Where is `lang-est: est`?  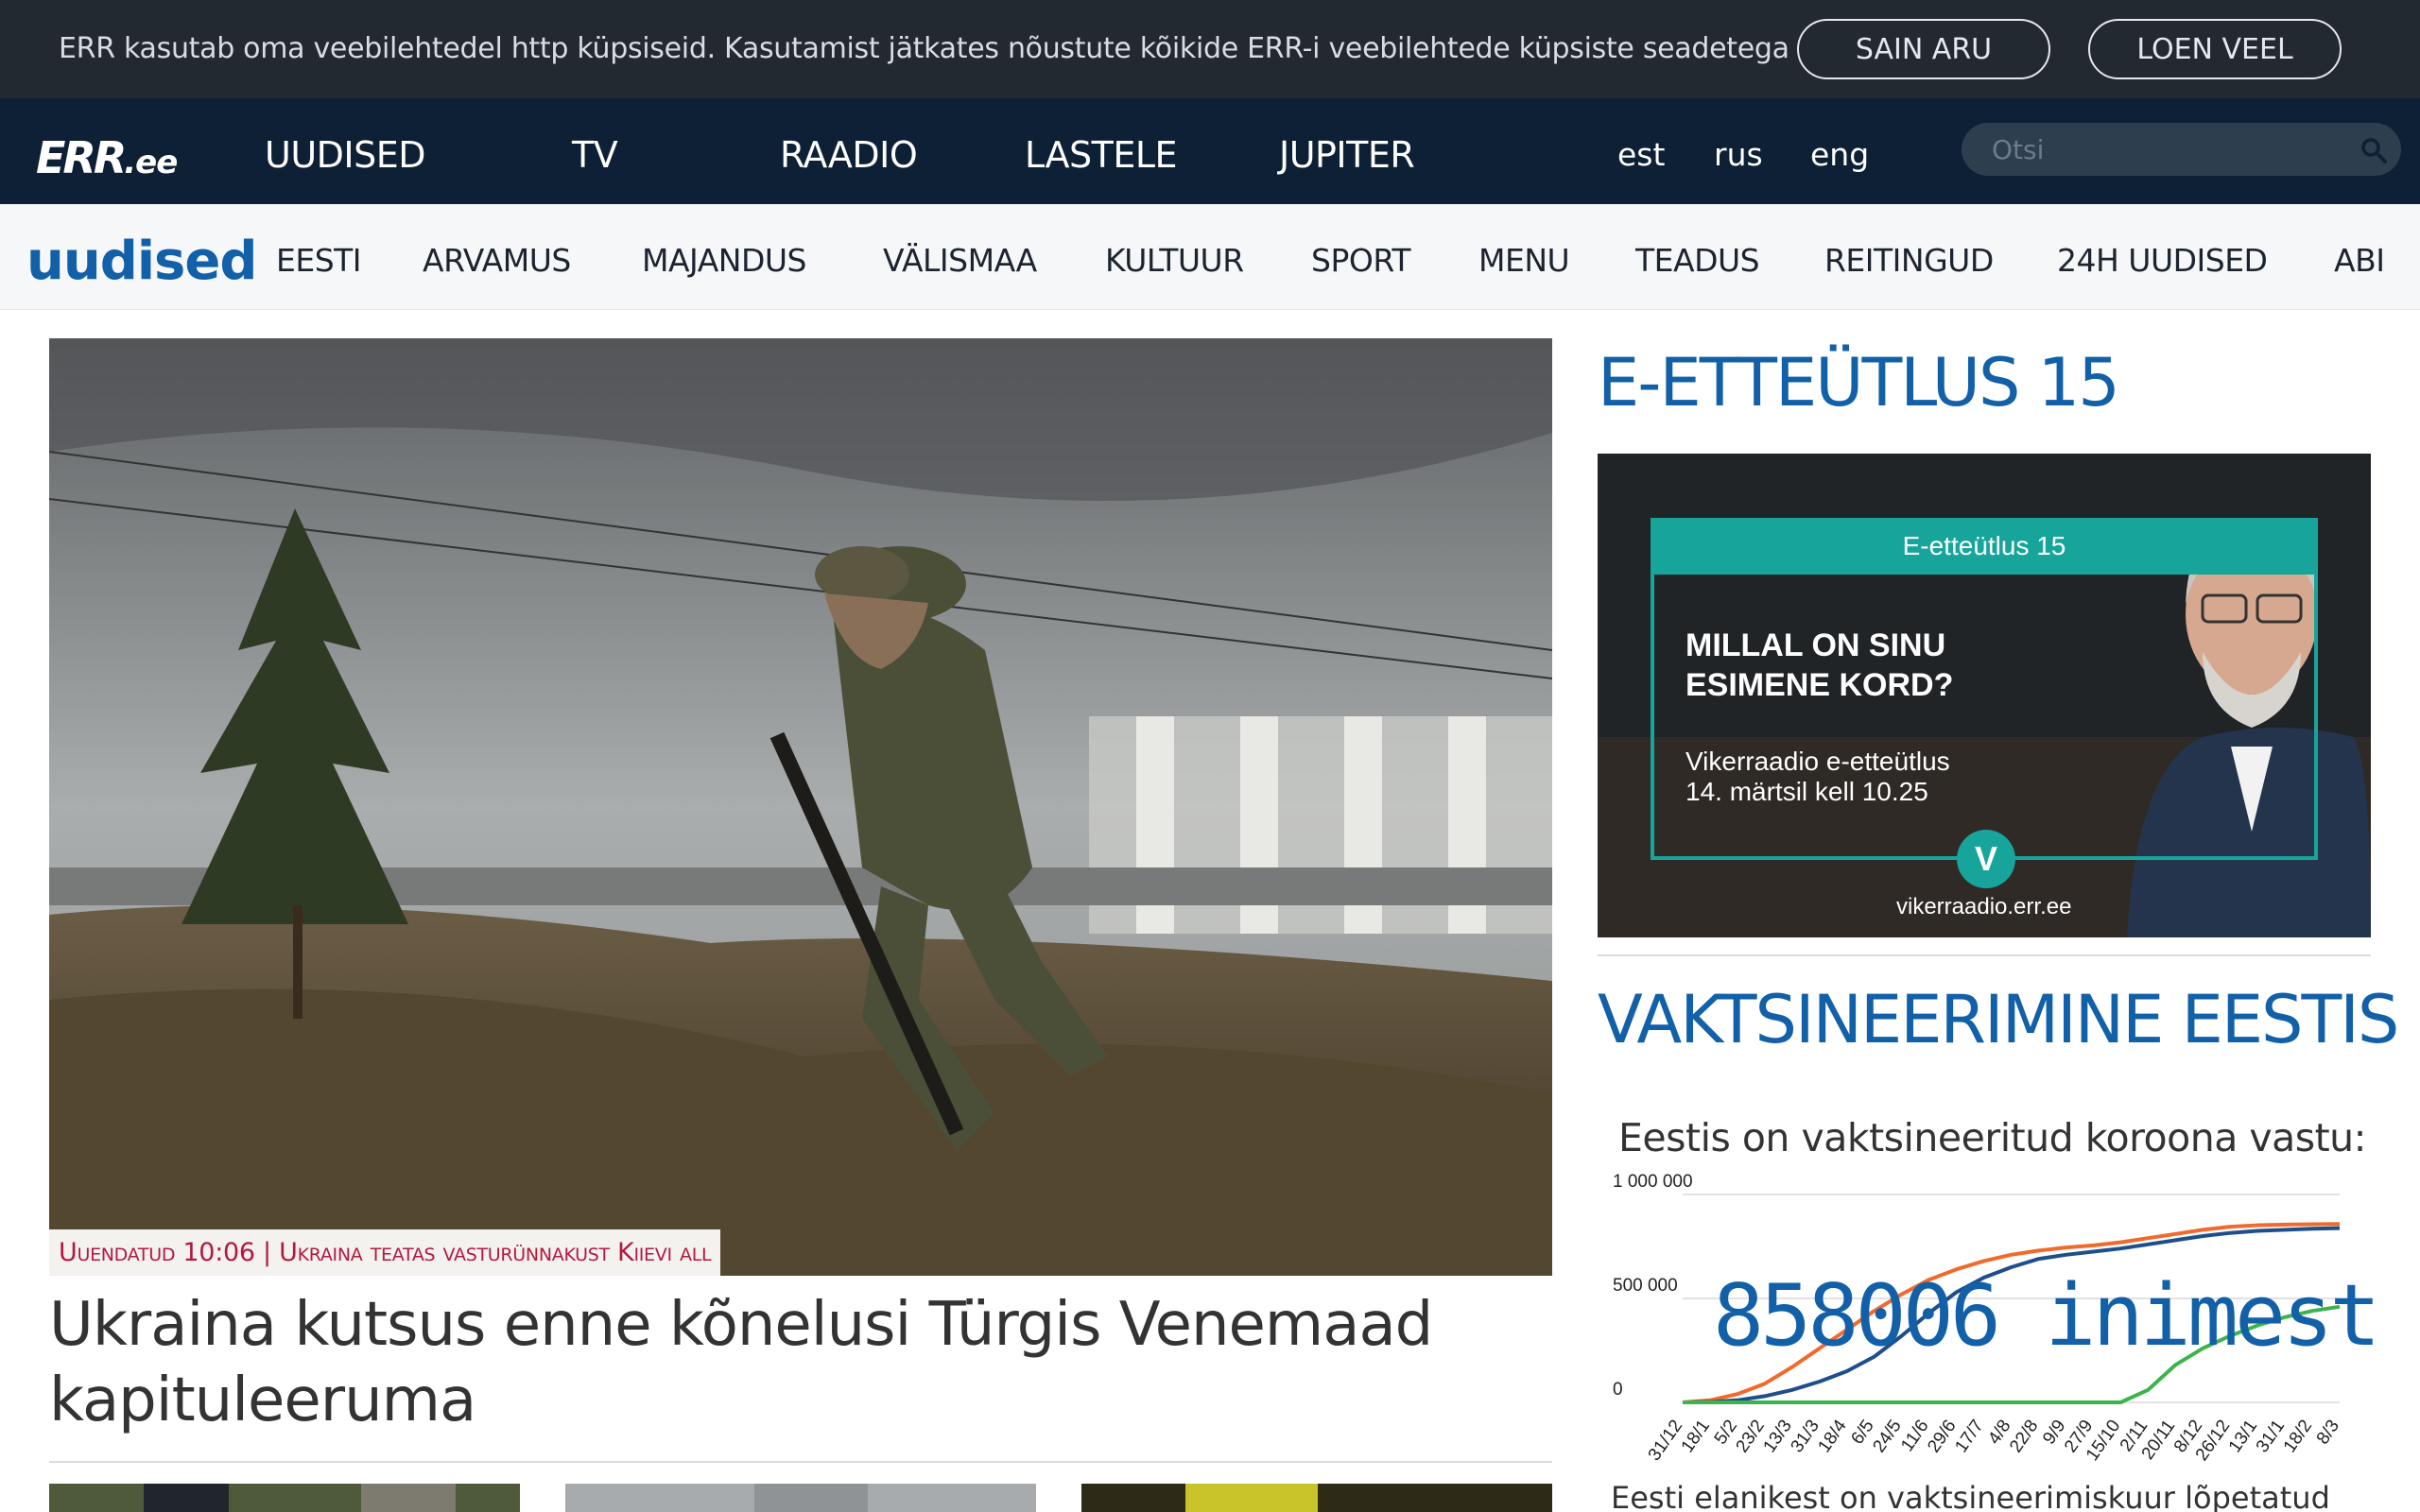
lang-est: est is located at coordinates (1641, 154).